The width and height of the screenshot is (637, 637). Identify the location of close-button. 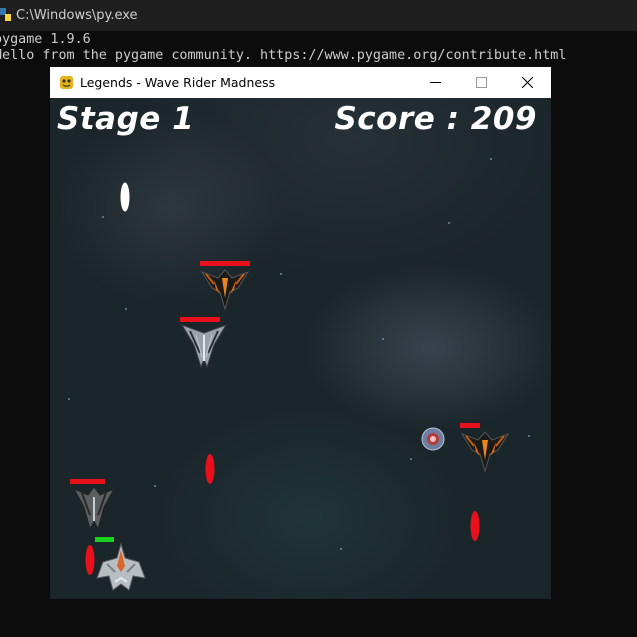
(528, 82).